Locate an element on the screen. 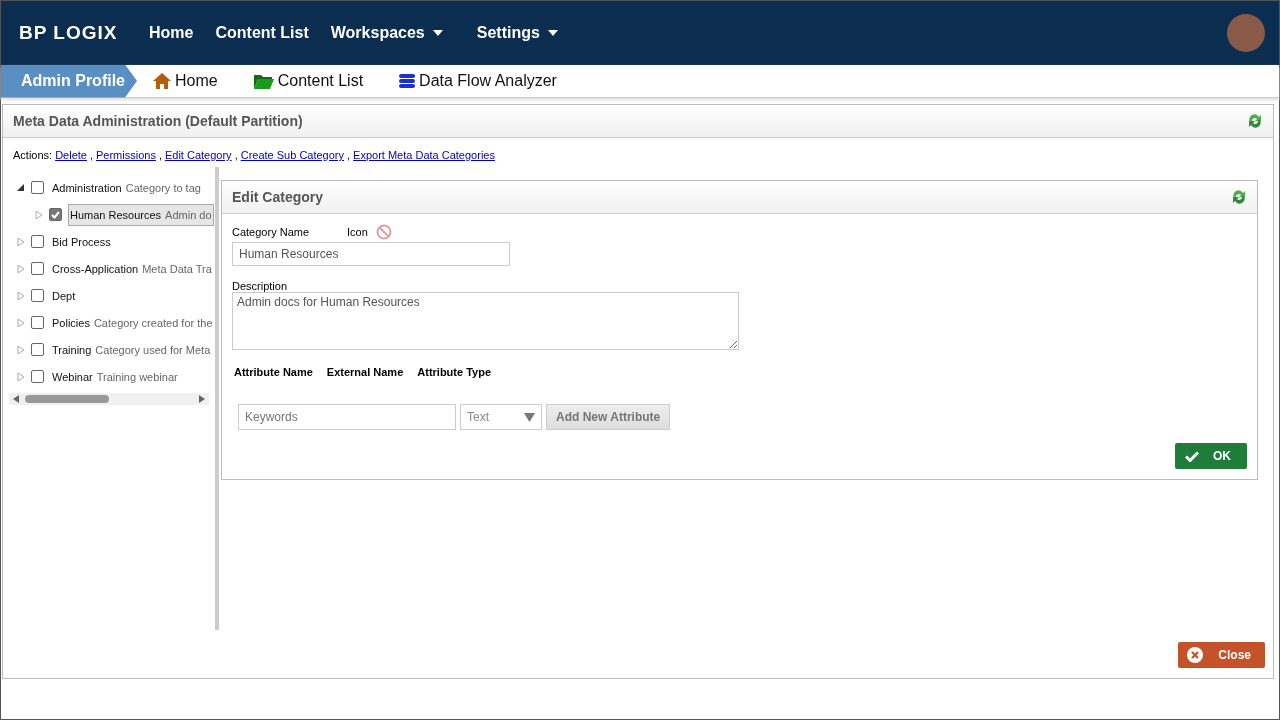  add-attribute-button: Add New Attribute is located at coordinates (608, 417).